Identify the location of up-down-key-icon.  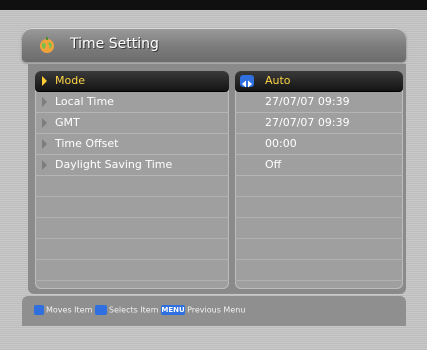
(39, 310).